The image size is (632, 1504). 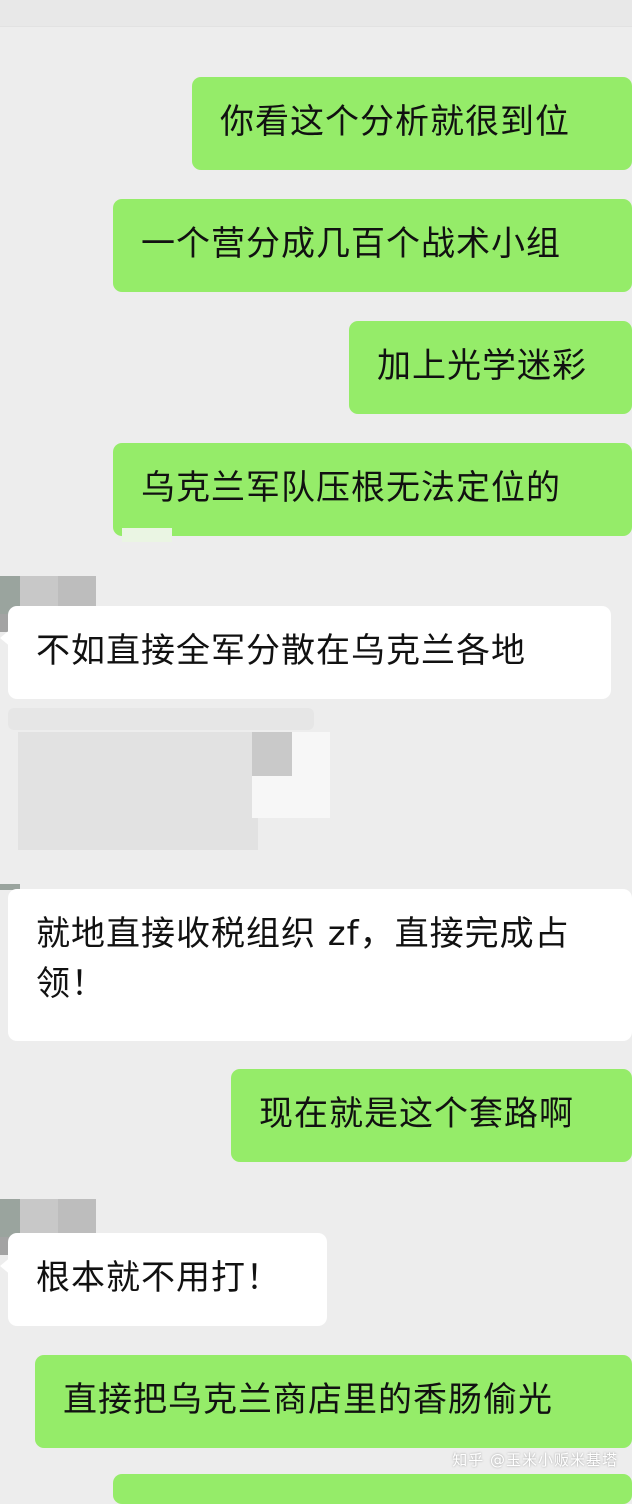 I want to click on redacted-message, so click(x=169, y=781).